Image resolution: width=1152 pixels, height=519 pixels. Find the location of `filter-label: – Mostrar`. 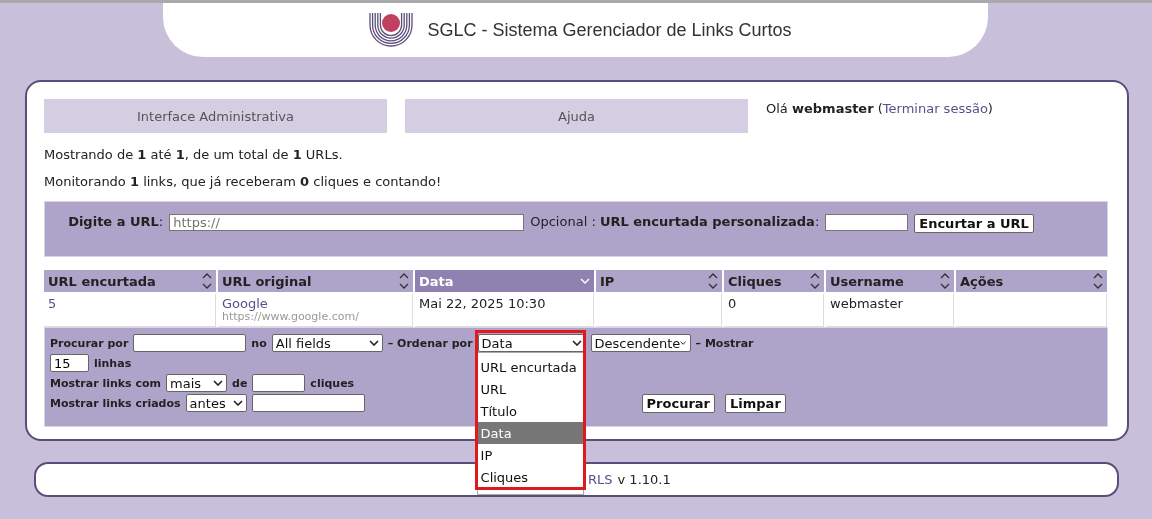

filter-label: – Mostrar is located at coordinates (724, 343).